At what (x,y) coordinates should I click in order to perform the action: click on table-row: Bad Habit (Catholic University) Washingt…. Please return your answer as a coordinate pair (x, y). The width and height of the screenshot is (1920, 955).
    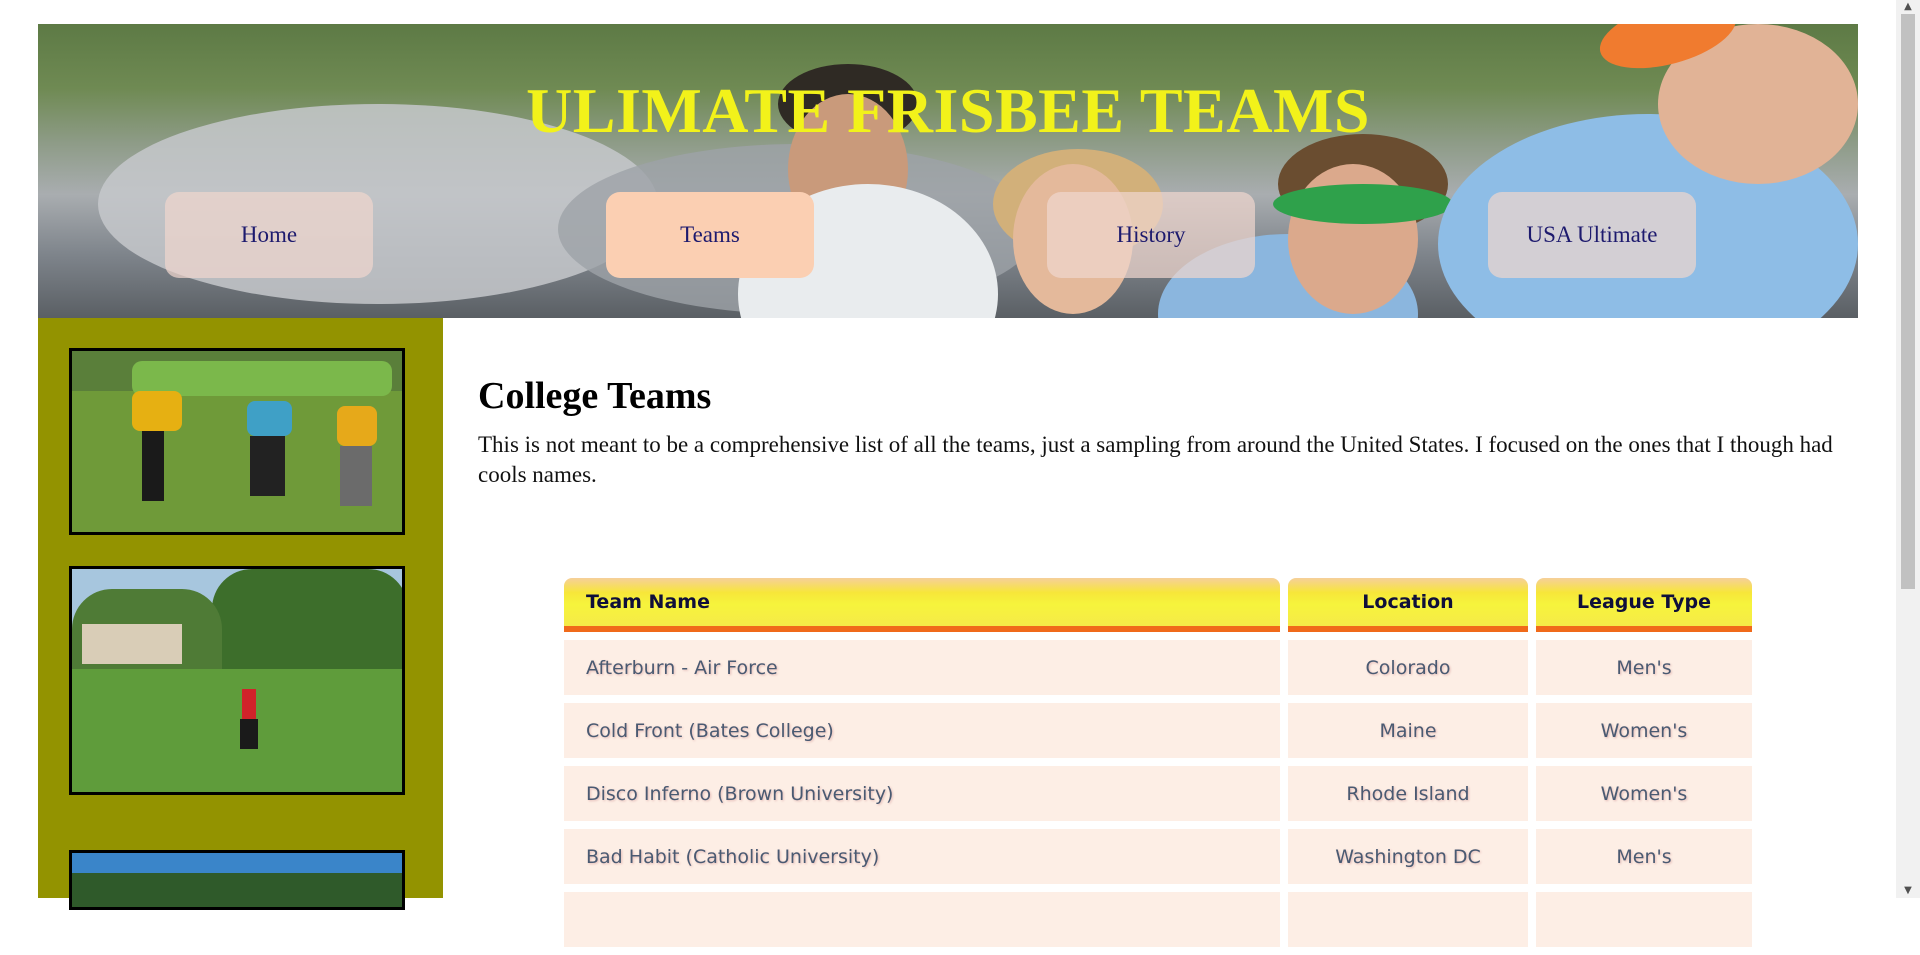
    Looking at the image, I should click on (1158, 856).